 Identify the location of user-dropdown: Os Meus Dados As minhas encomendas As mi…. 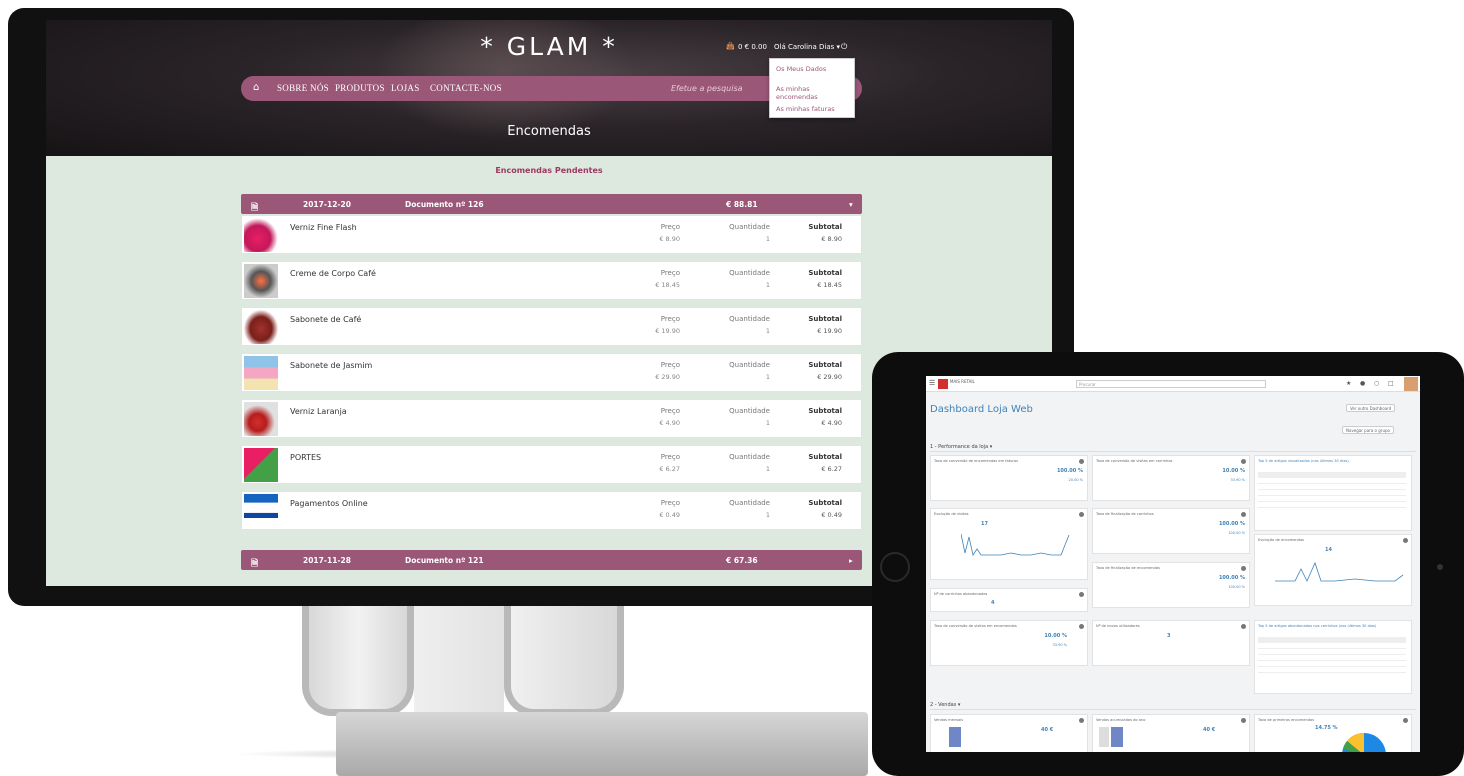
(812, 88).